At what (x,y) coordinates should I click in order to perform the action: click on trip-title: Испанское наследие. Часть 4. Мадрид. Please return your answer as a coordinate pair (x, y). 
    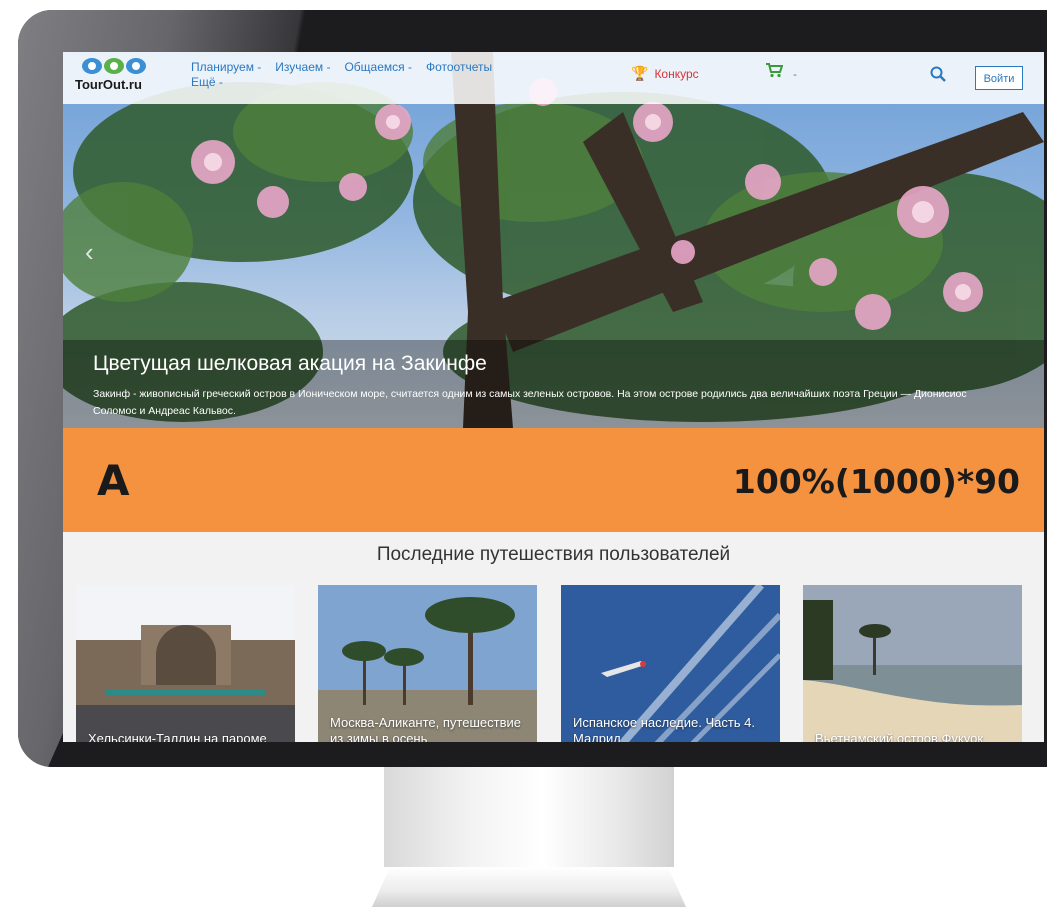
    Looking at the image, I should click on (664, 728).